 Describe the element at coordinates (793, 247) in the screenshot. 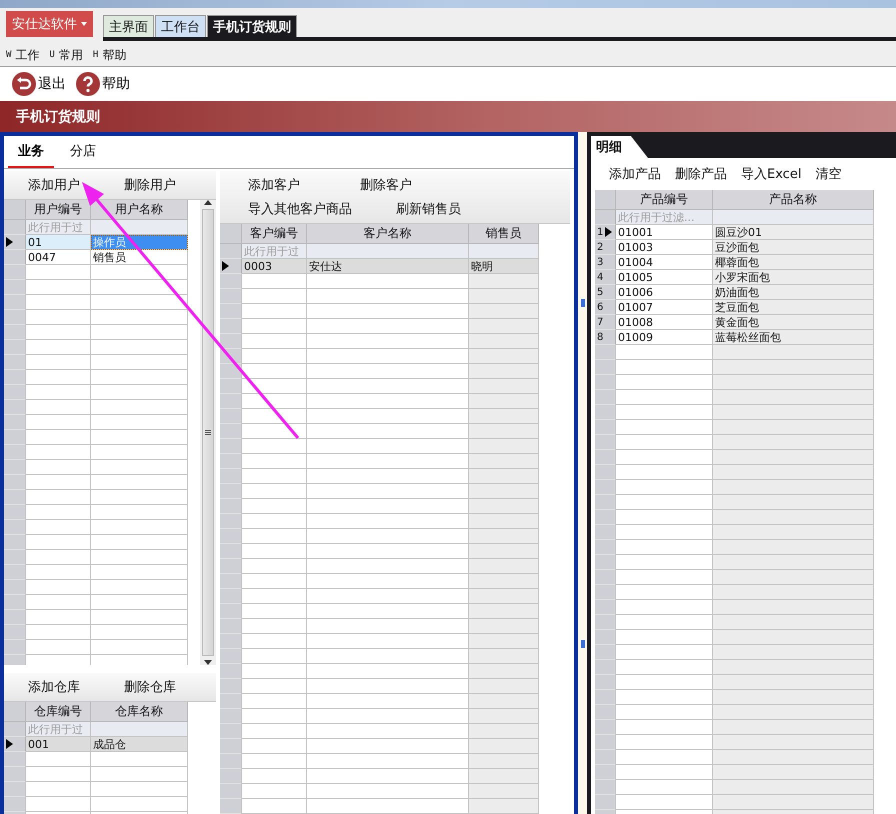

I see `table-cell: 豆沙面包` at that location.